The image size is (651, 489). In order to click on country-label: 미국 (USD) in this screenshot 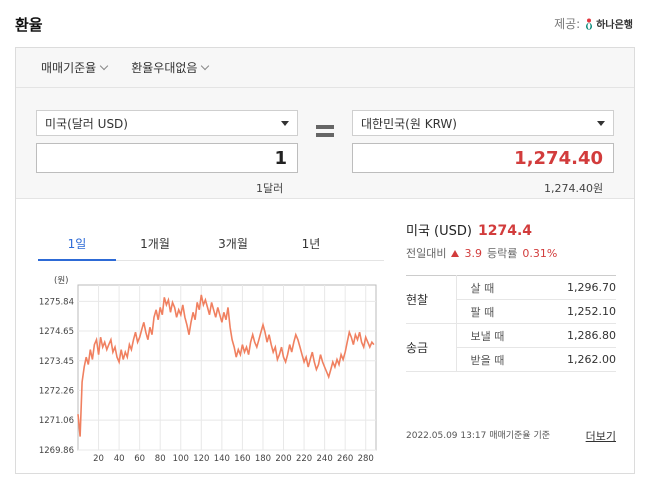, I will do `click(439, 231)`.